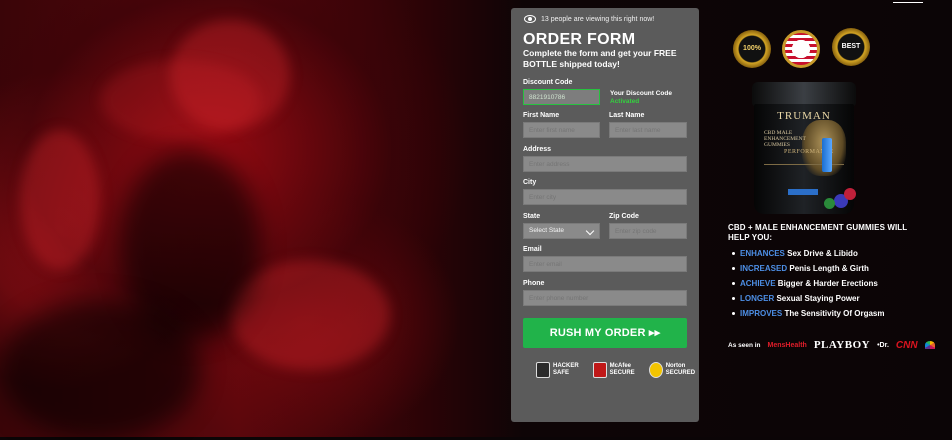  What do you see at coordinates (532, 216) in the screenshot?
I see `state-label: State` at bounding box center [532, 216].